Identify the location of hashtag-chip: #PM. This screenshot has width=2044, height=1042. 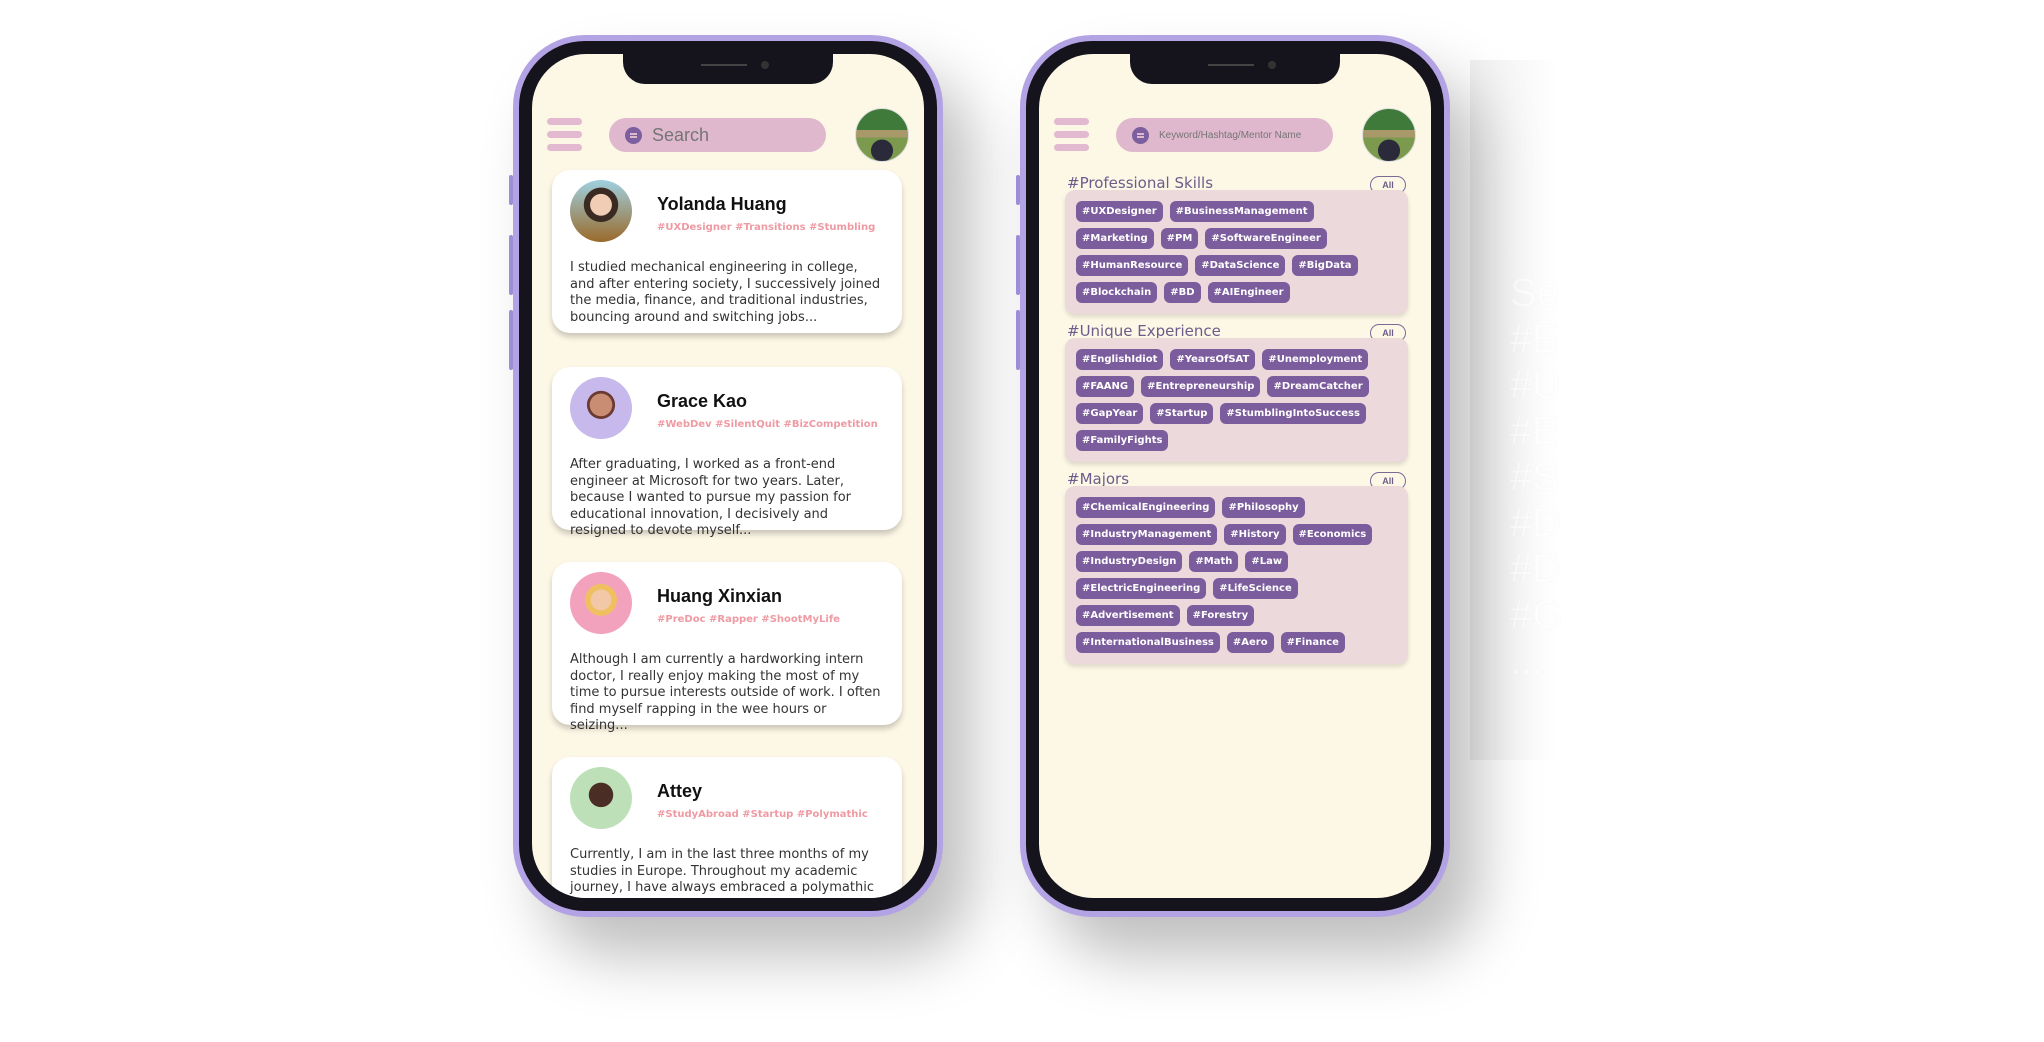
(1179, 238).